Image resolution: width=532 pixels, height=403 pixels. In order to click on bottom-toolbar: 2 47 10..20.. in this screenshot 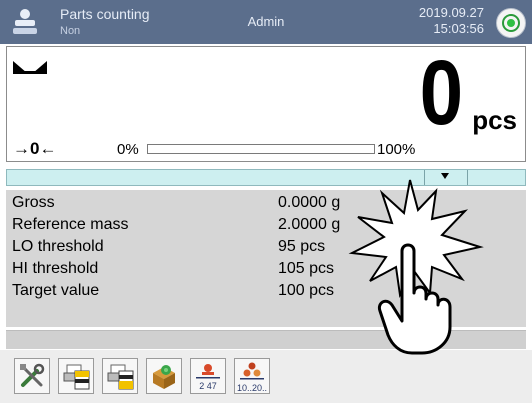, I will do `click(266, 376)`.